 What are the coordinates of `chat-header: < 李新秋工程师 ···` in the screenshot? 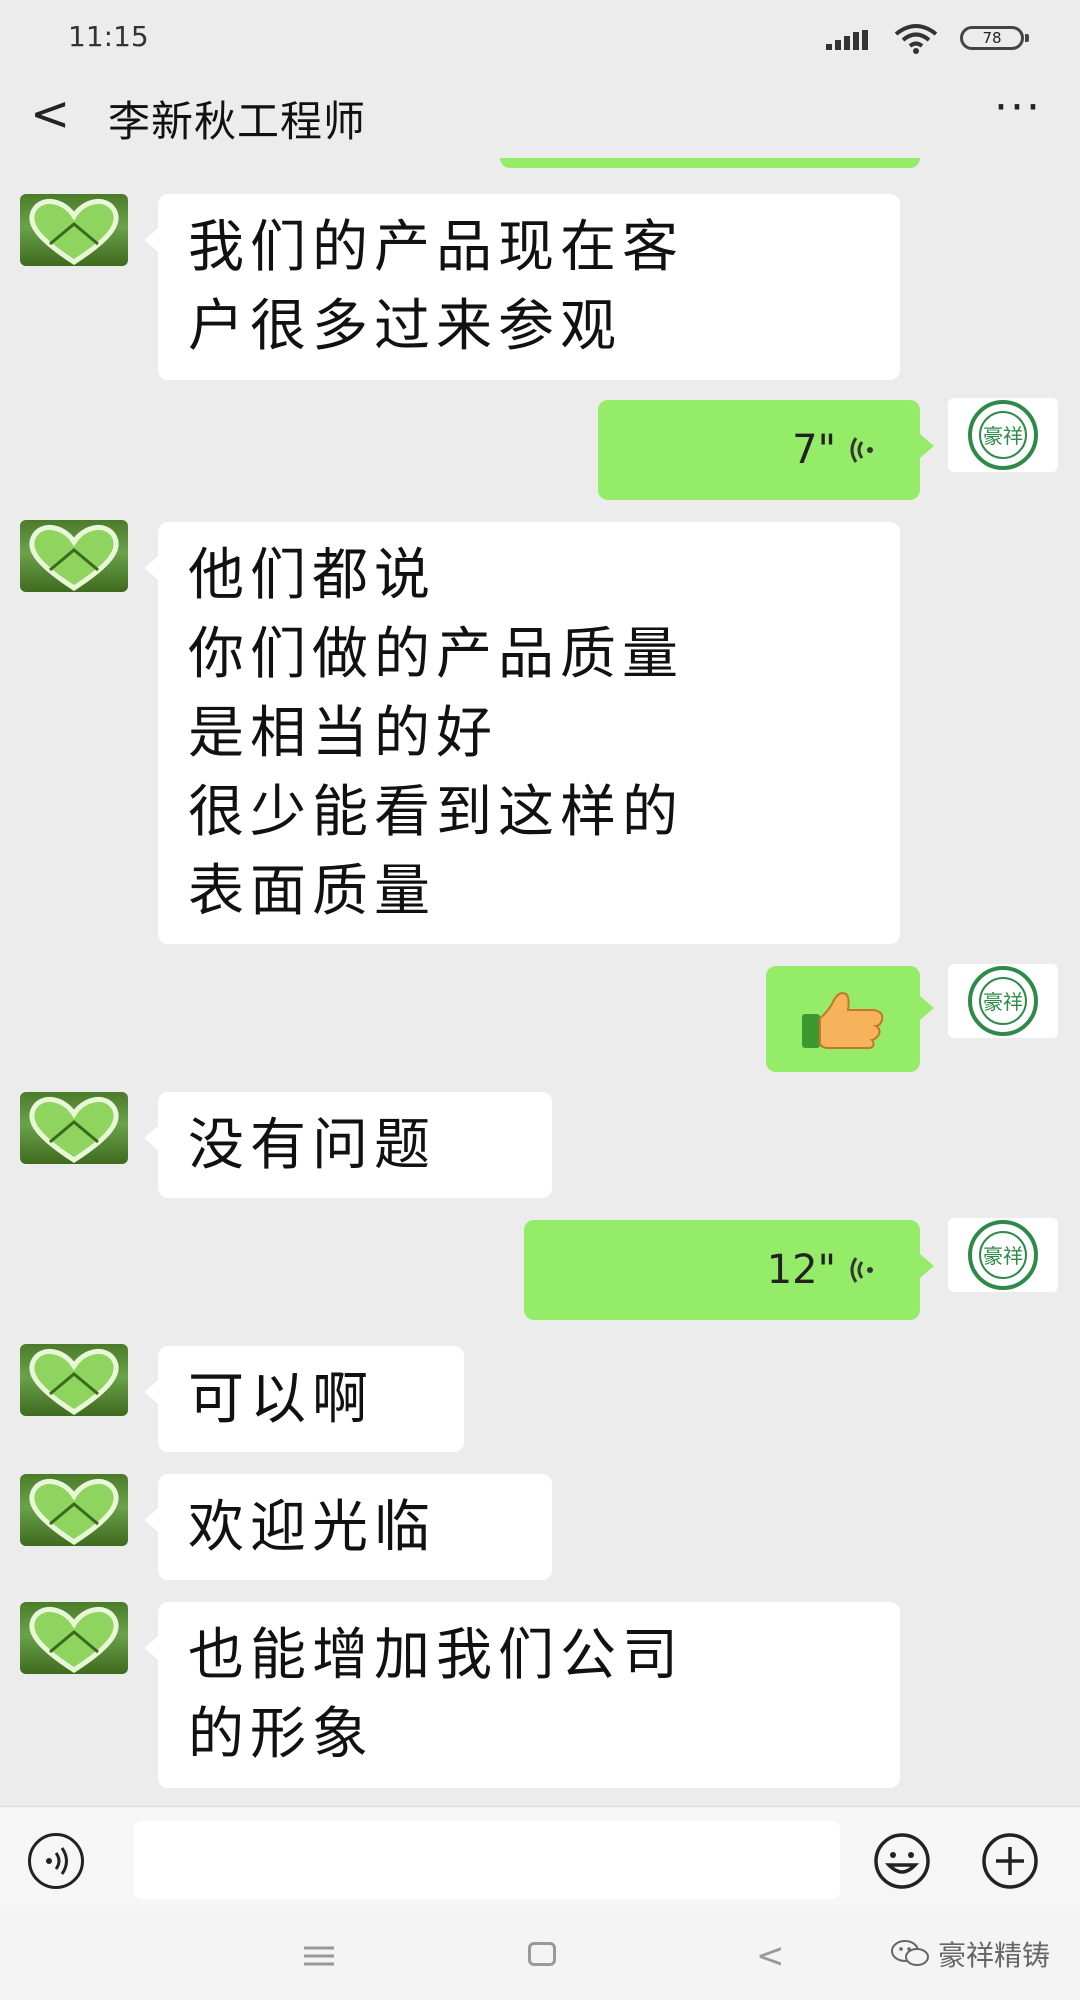 It's located at (540, 118).